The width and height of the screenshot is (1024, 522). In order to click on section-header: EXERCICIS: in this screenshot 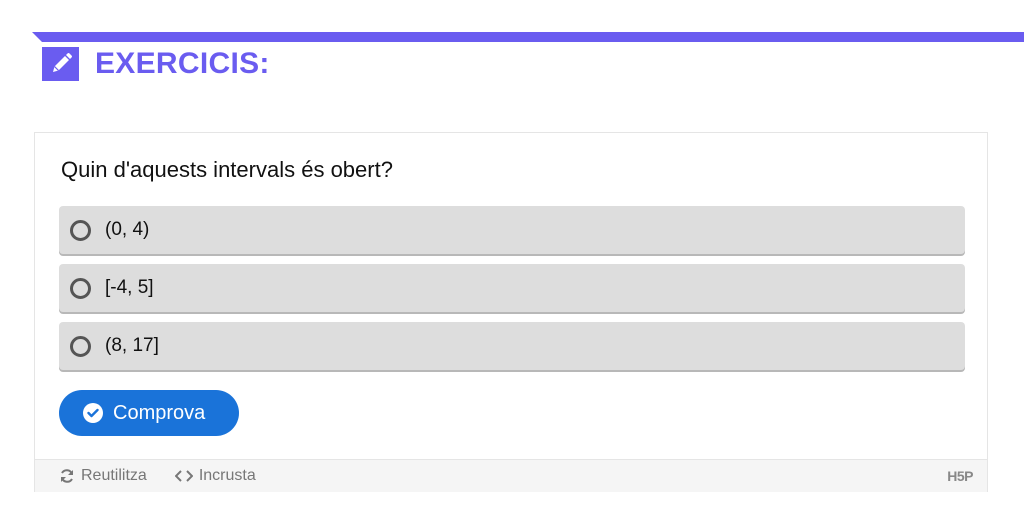, I will do `click(156, 64)`.